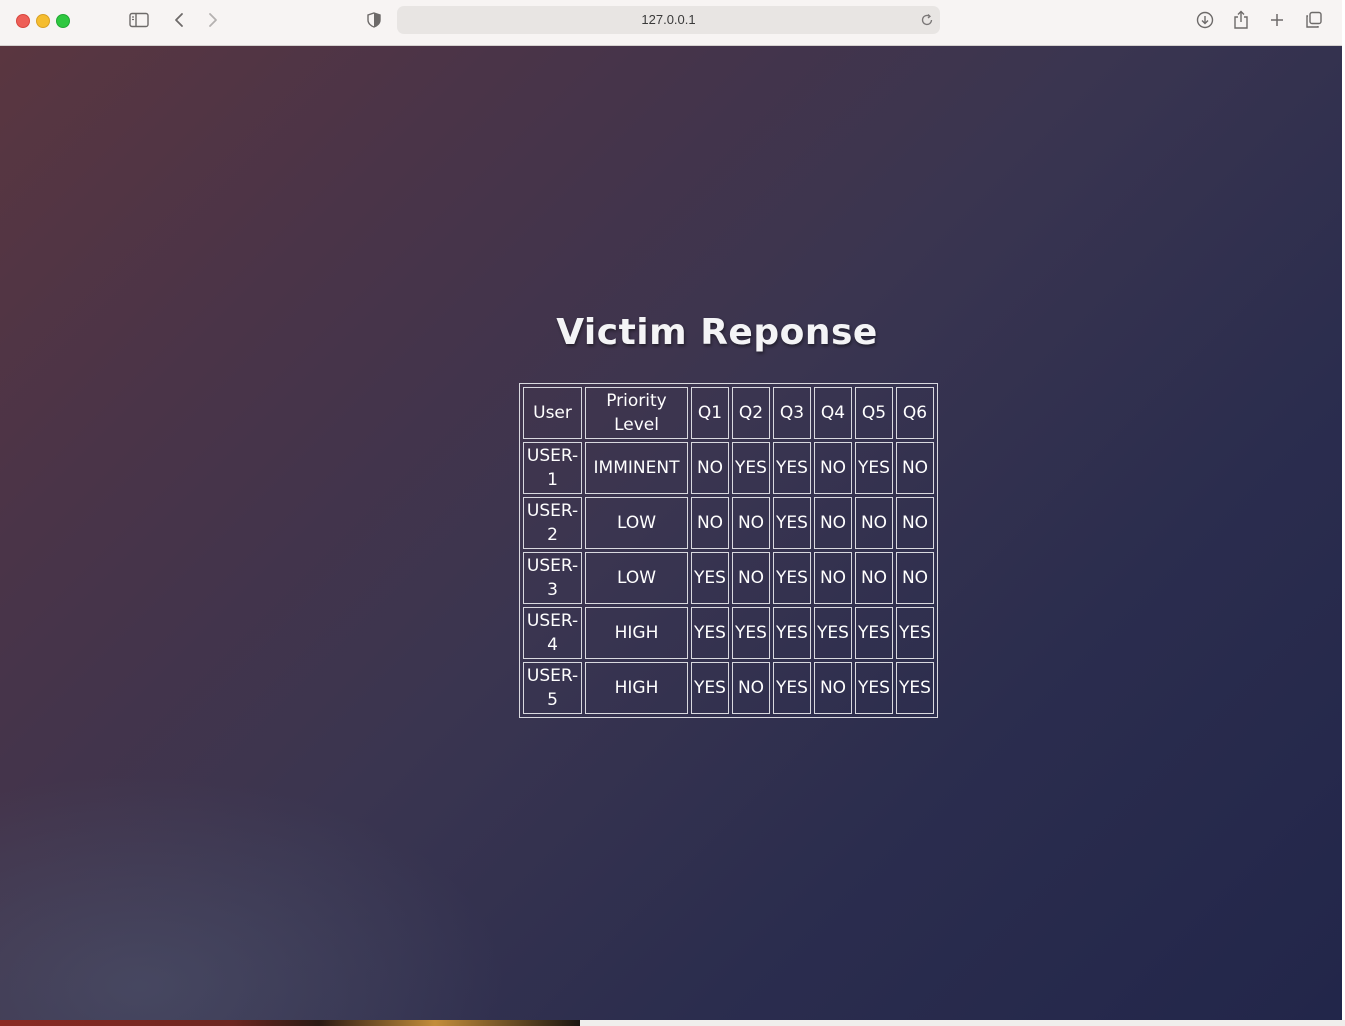 The height and width of the screenshot is (1026, 1345). I want to click on cell-user: USER-3, so click(552, 578).